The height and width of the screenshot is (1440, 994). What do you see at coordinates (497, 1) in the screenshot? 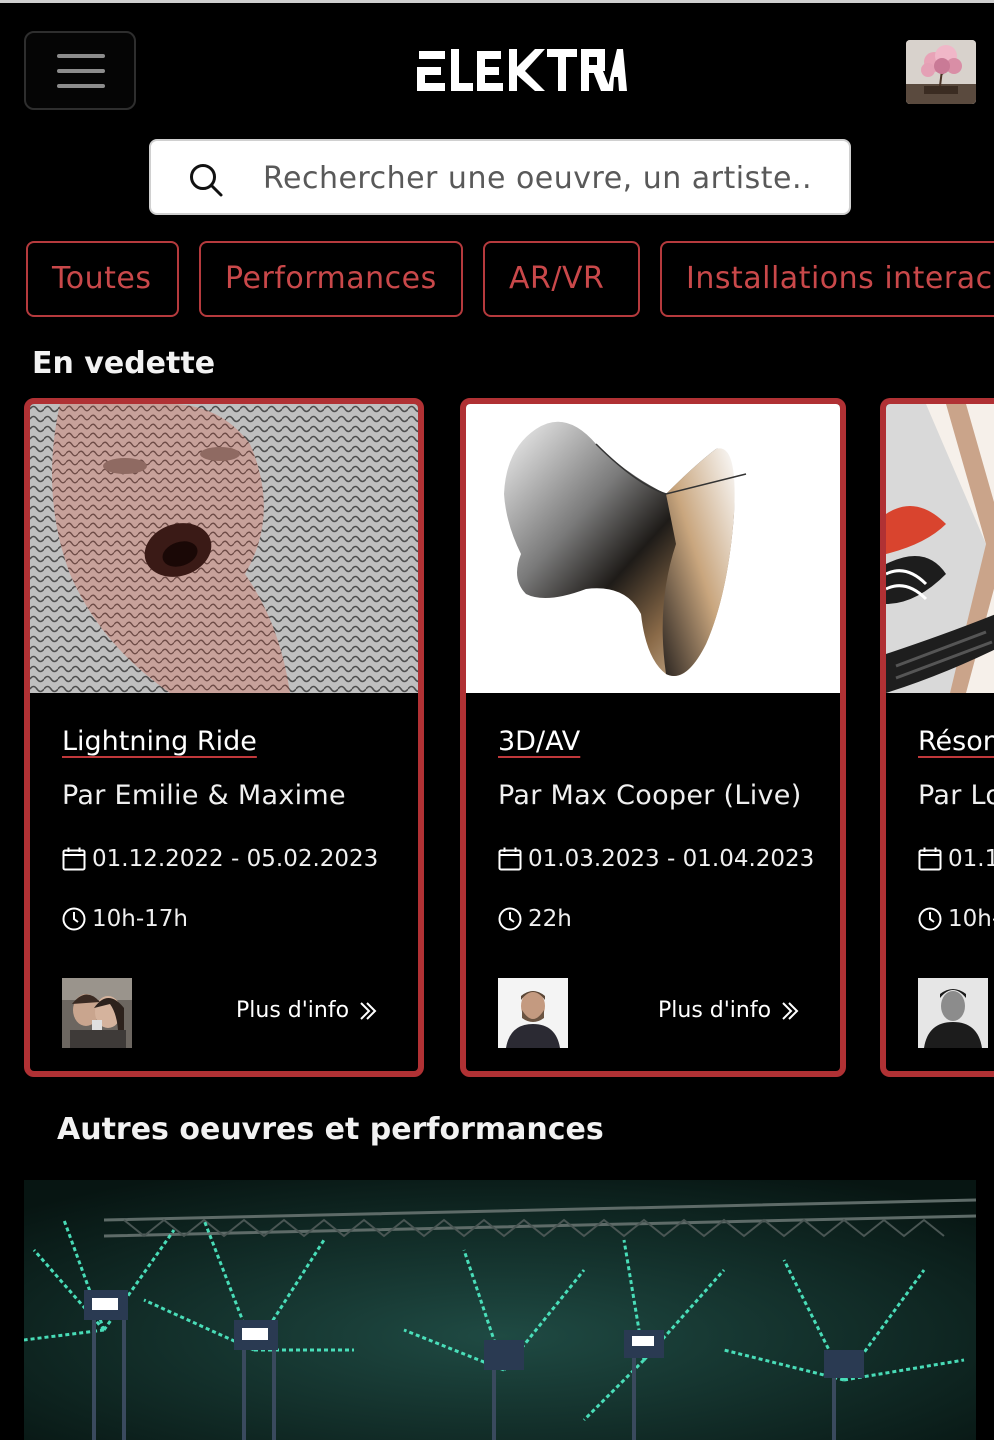
I see `top-border` at bounding box center [497, 1].